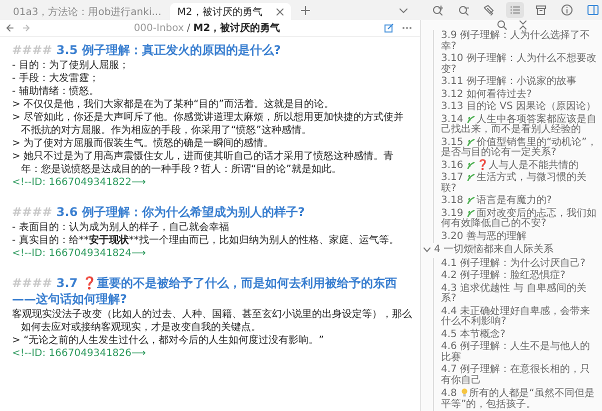 This screenshot has width=602, height=411. What do you see at coordinates (520, 64) in the screenshot?
I see `outline-item: 3.10 例子理解：人为什么不想要改变?` at bounding box center [520, 64].